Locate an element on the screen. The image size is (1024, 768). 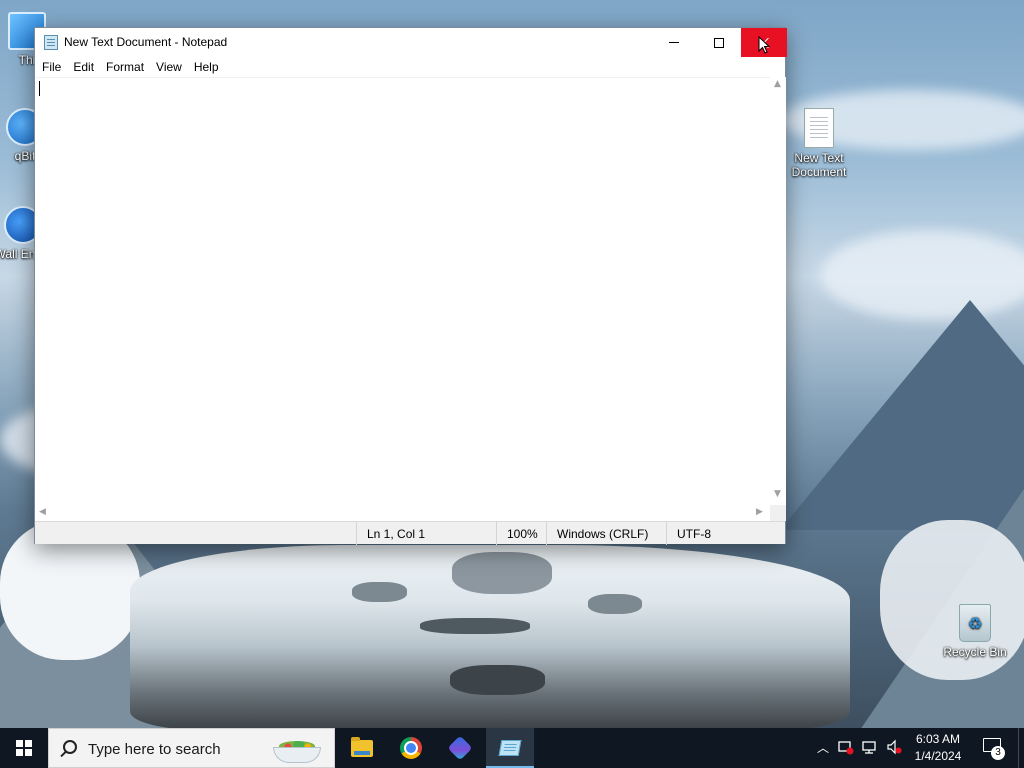
taskbar-copilot is located at coordinates (460, 748).